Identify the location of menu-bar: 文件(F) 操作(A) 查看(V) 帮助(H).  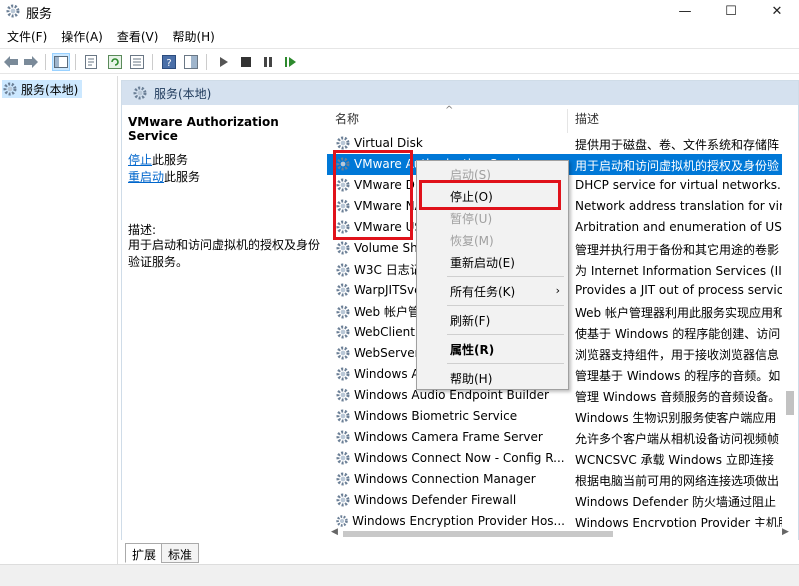
(399, 36).